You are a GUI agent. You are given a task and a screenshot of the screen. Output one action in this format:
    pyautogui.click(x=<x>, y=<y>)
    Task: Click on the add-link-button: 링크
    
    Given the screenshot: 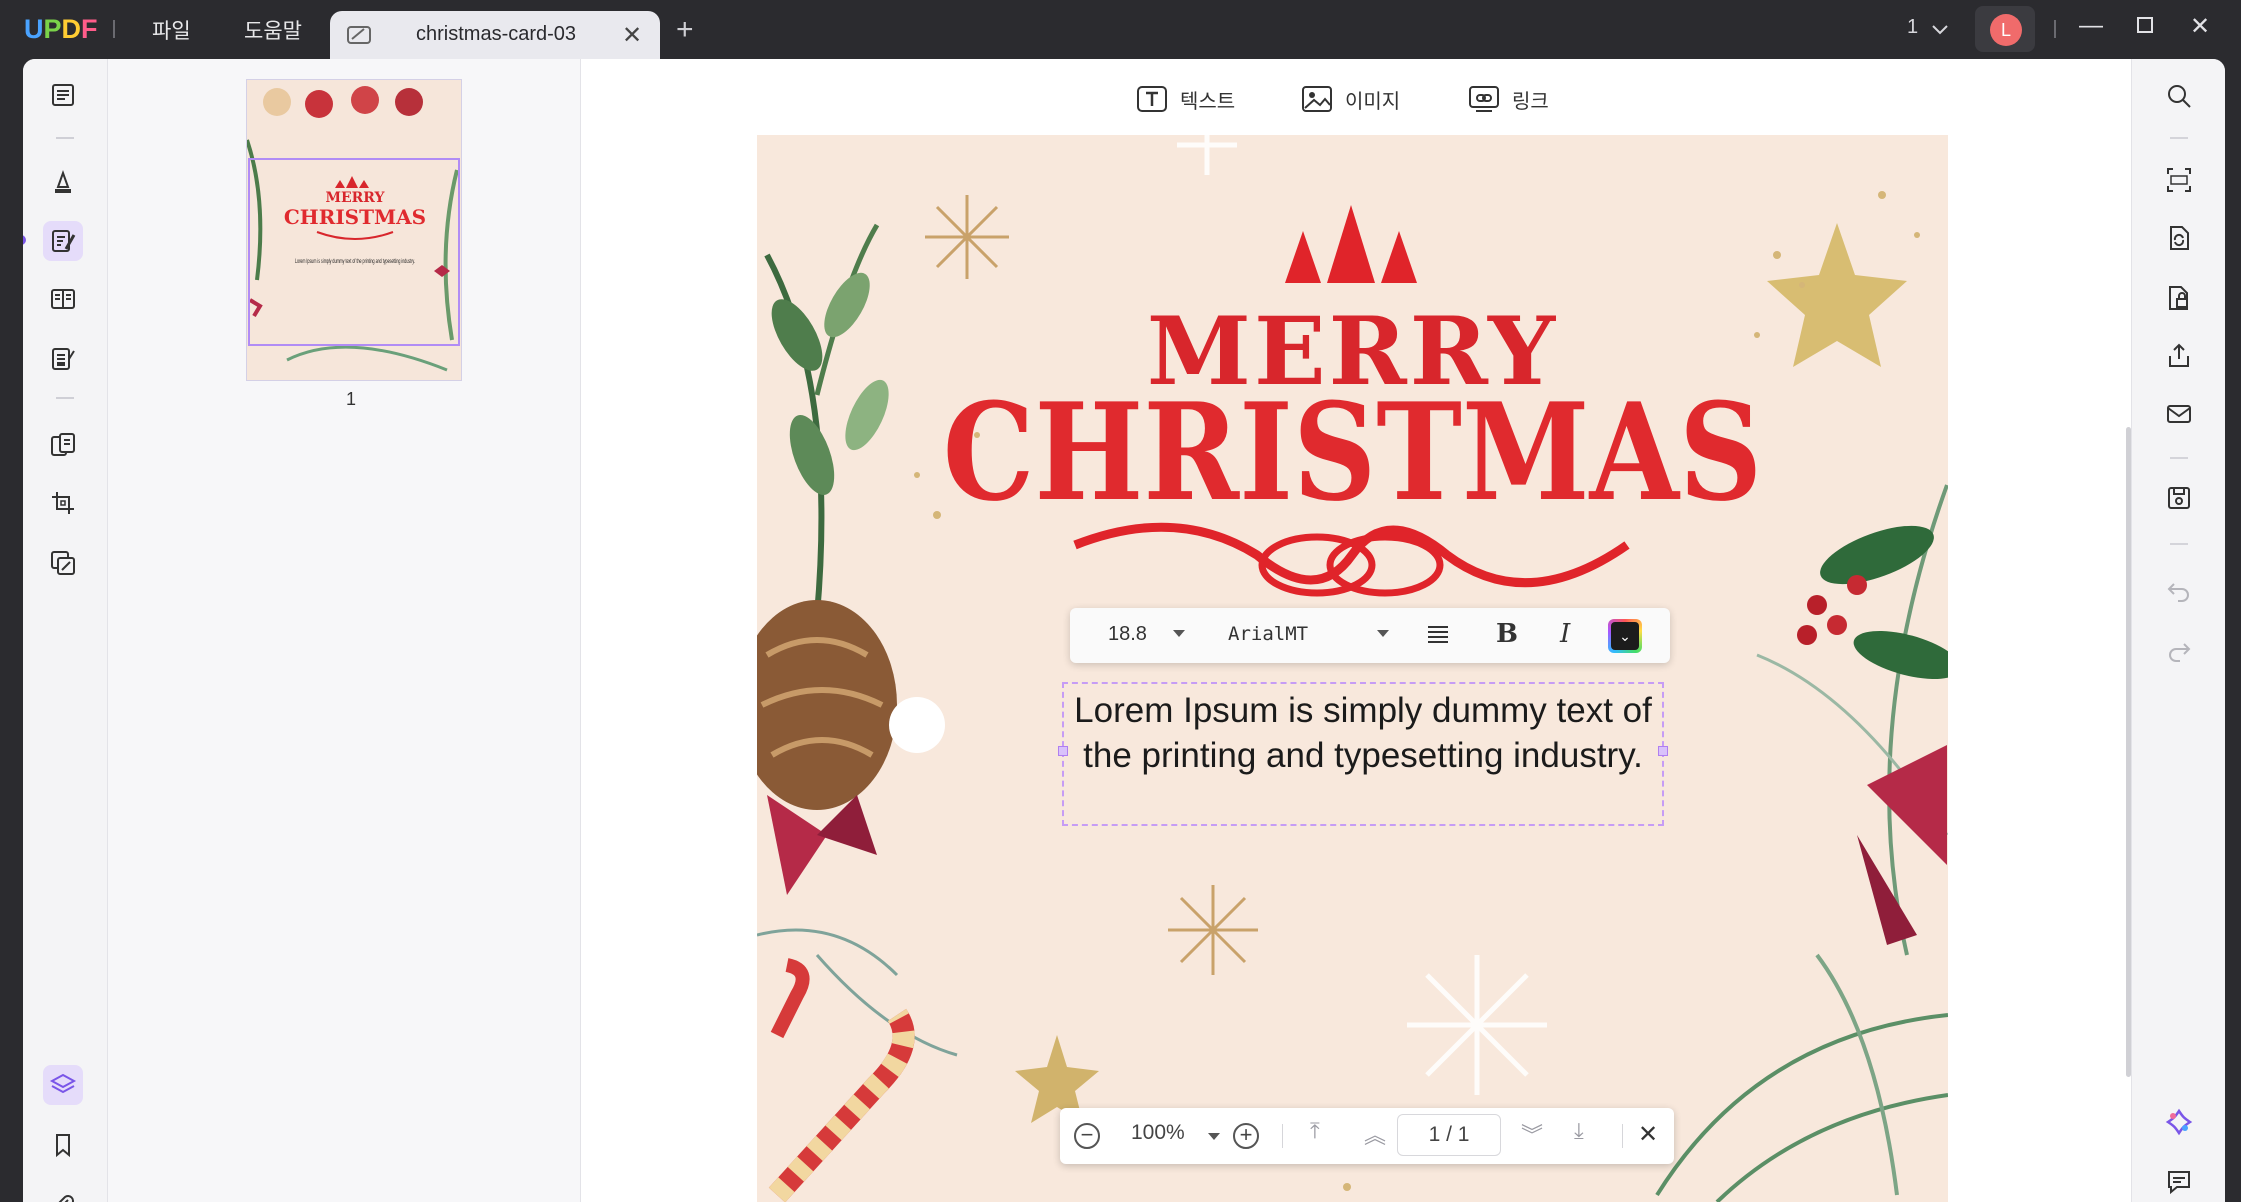 What is the action you would take?
    pyautogui.click(x=1508, y=99)
    